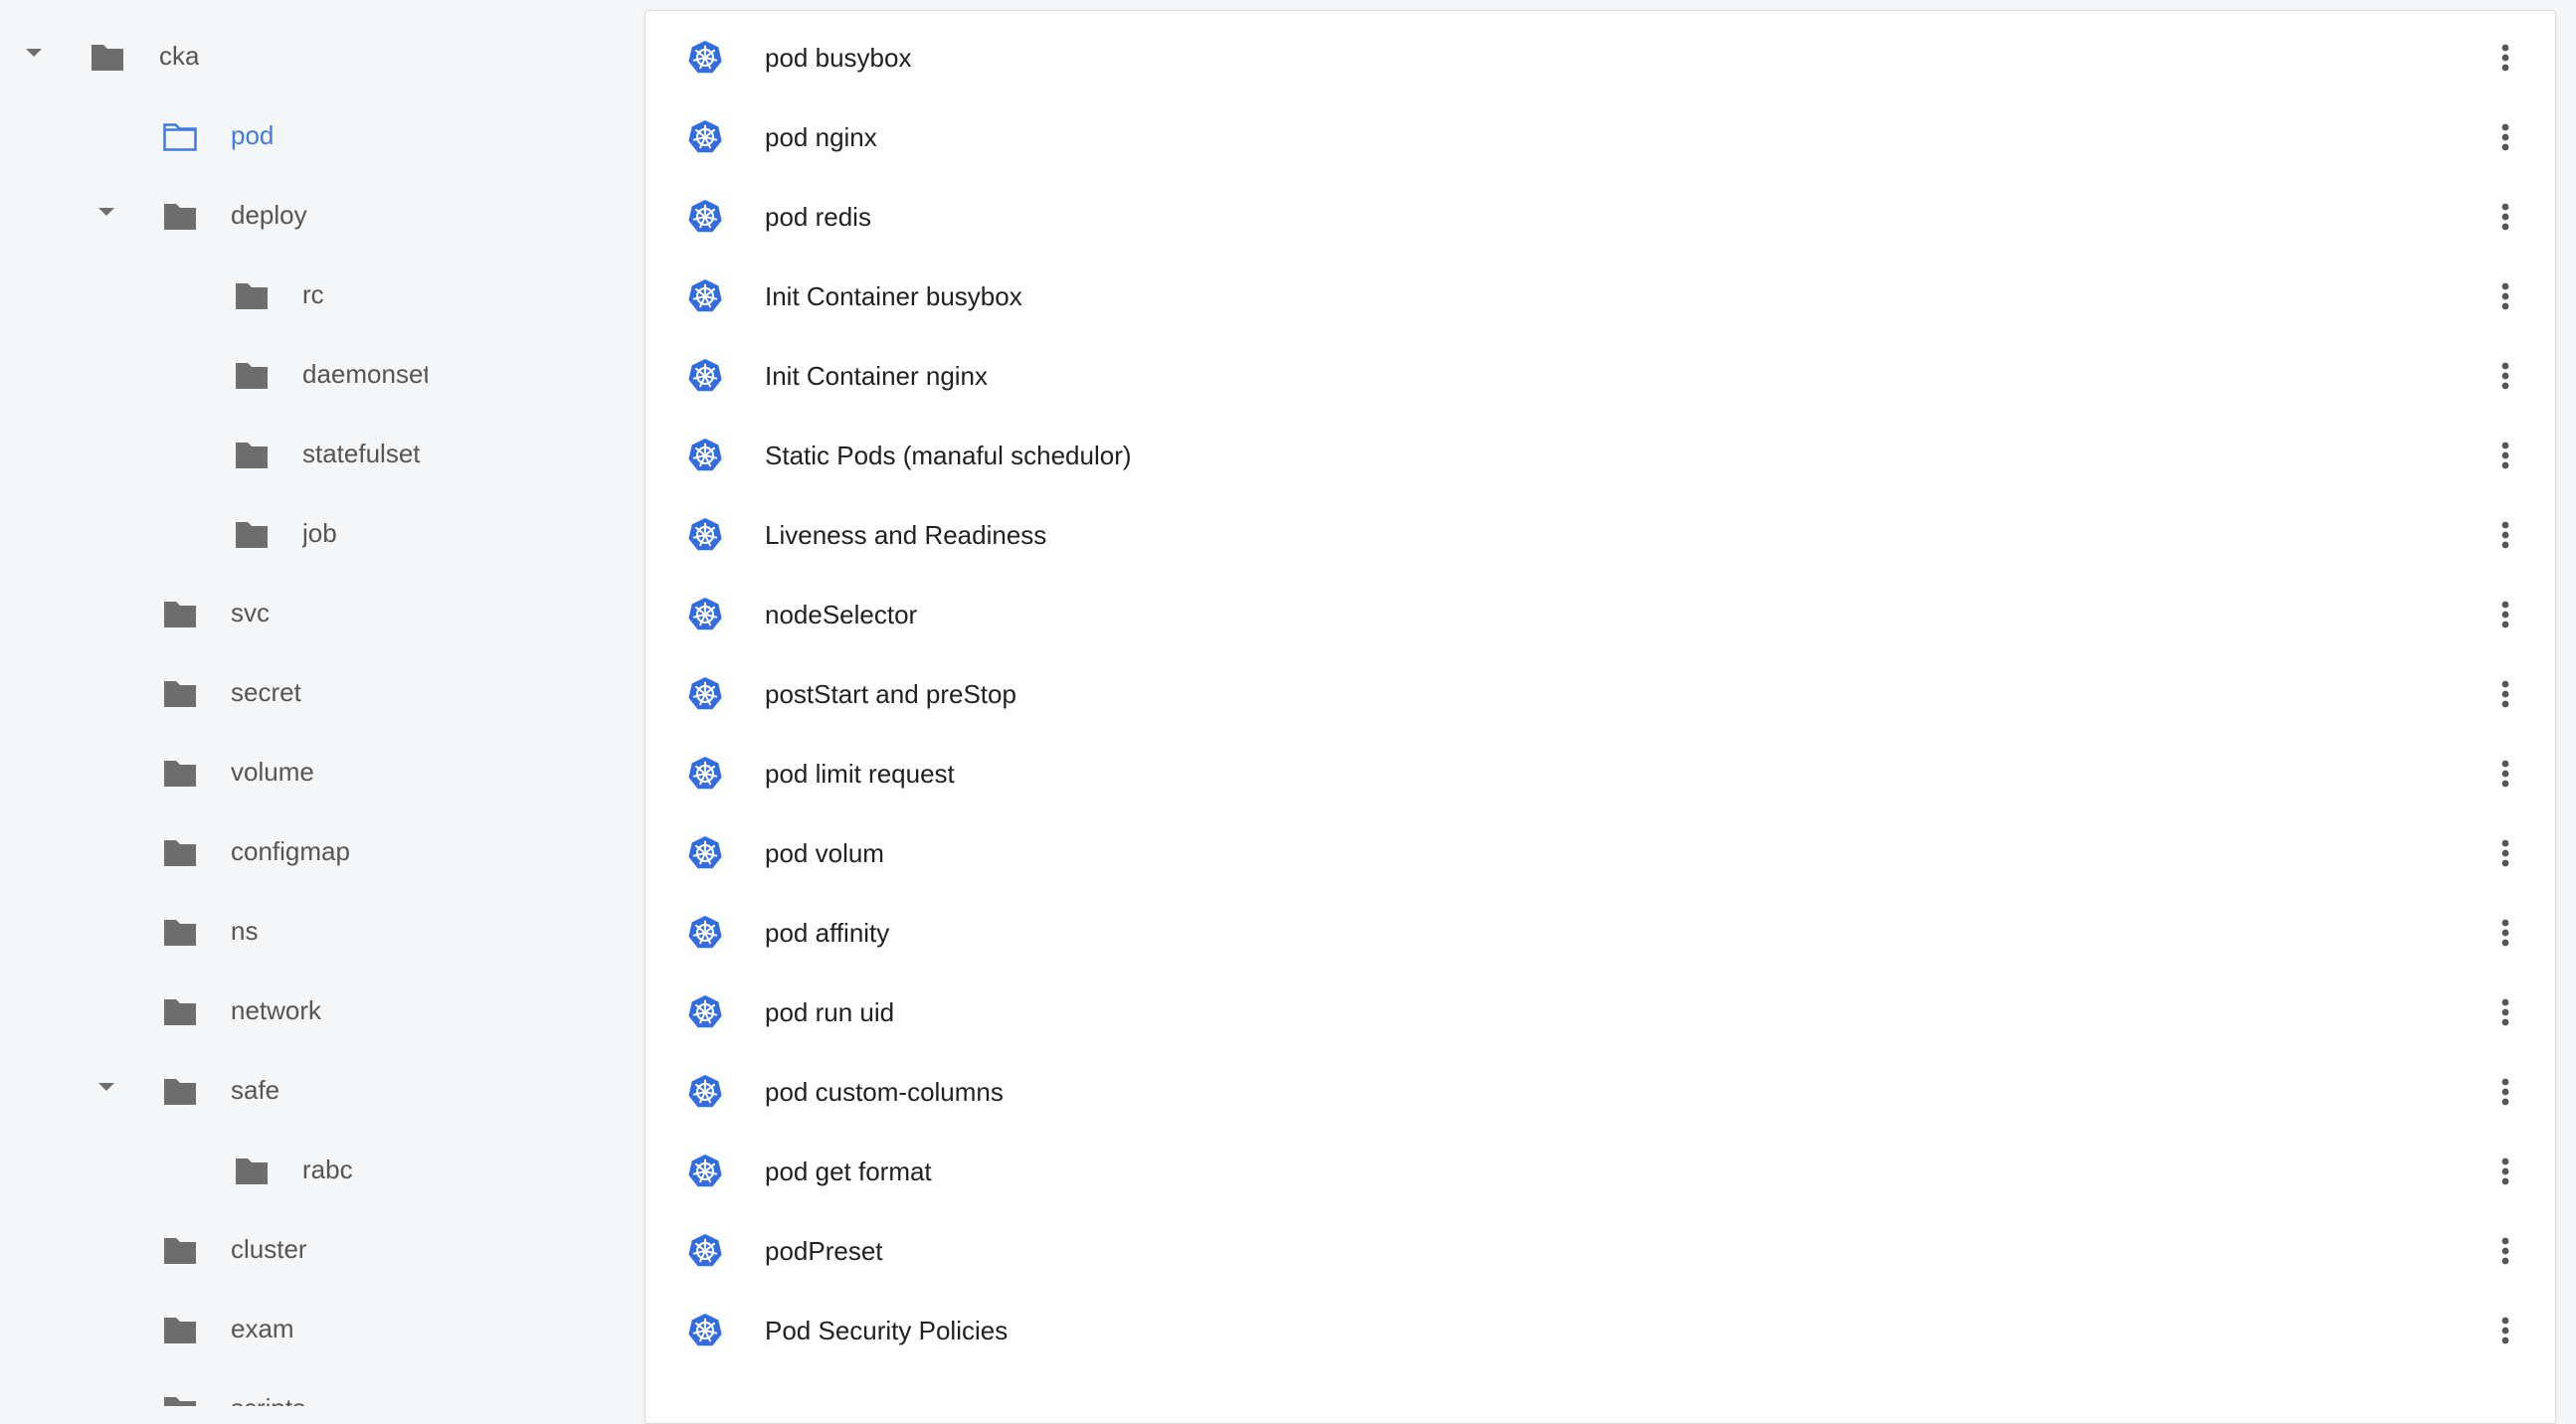  What do you see at coordinates (266, 692) in the screenshot?
I see `tree-item-label: secret` at bounding box center [266, 692].